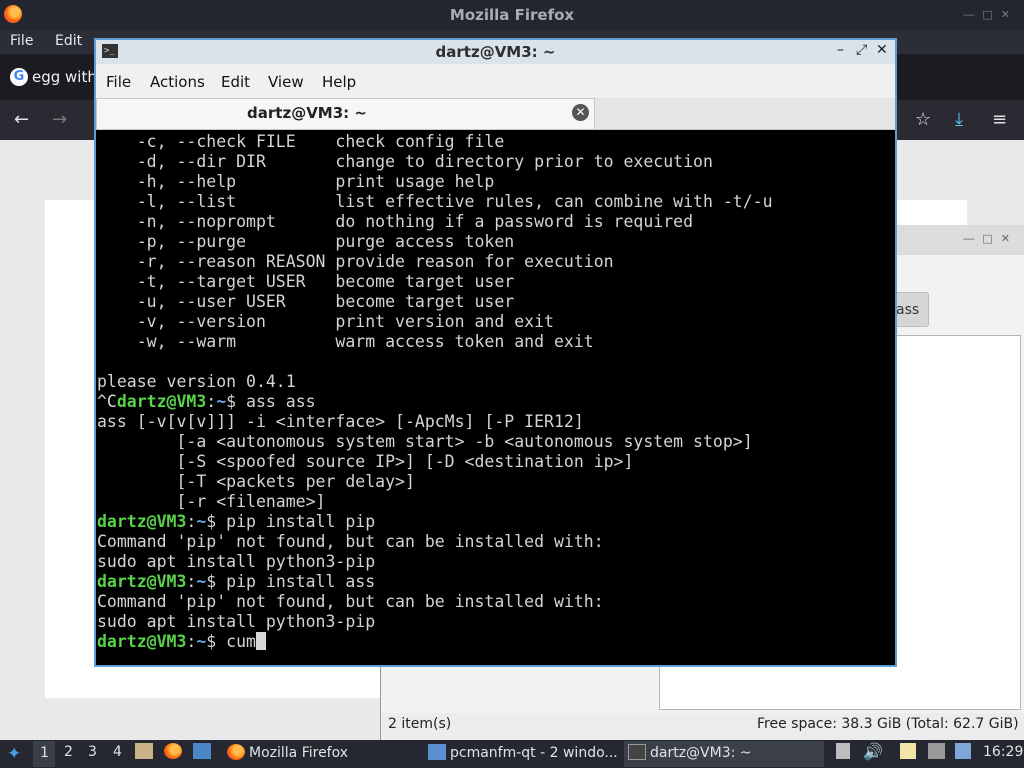 This screenshot has width=1024, height=768. What do you see at coordinates (64, 77) in the screenshot?
I see `firefox-tab-title: egg with` at bounding box center [64, 77].